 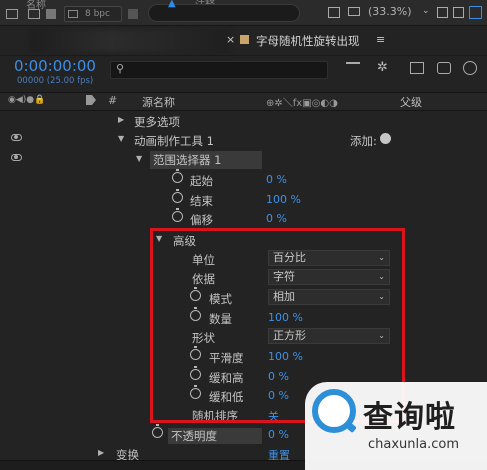 I want to click on column-number: #, so click(x=113, y=100).